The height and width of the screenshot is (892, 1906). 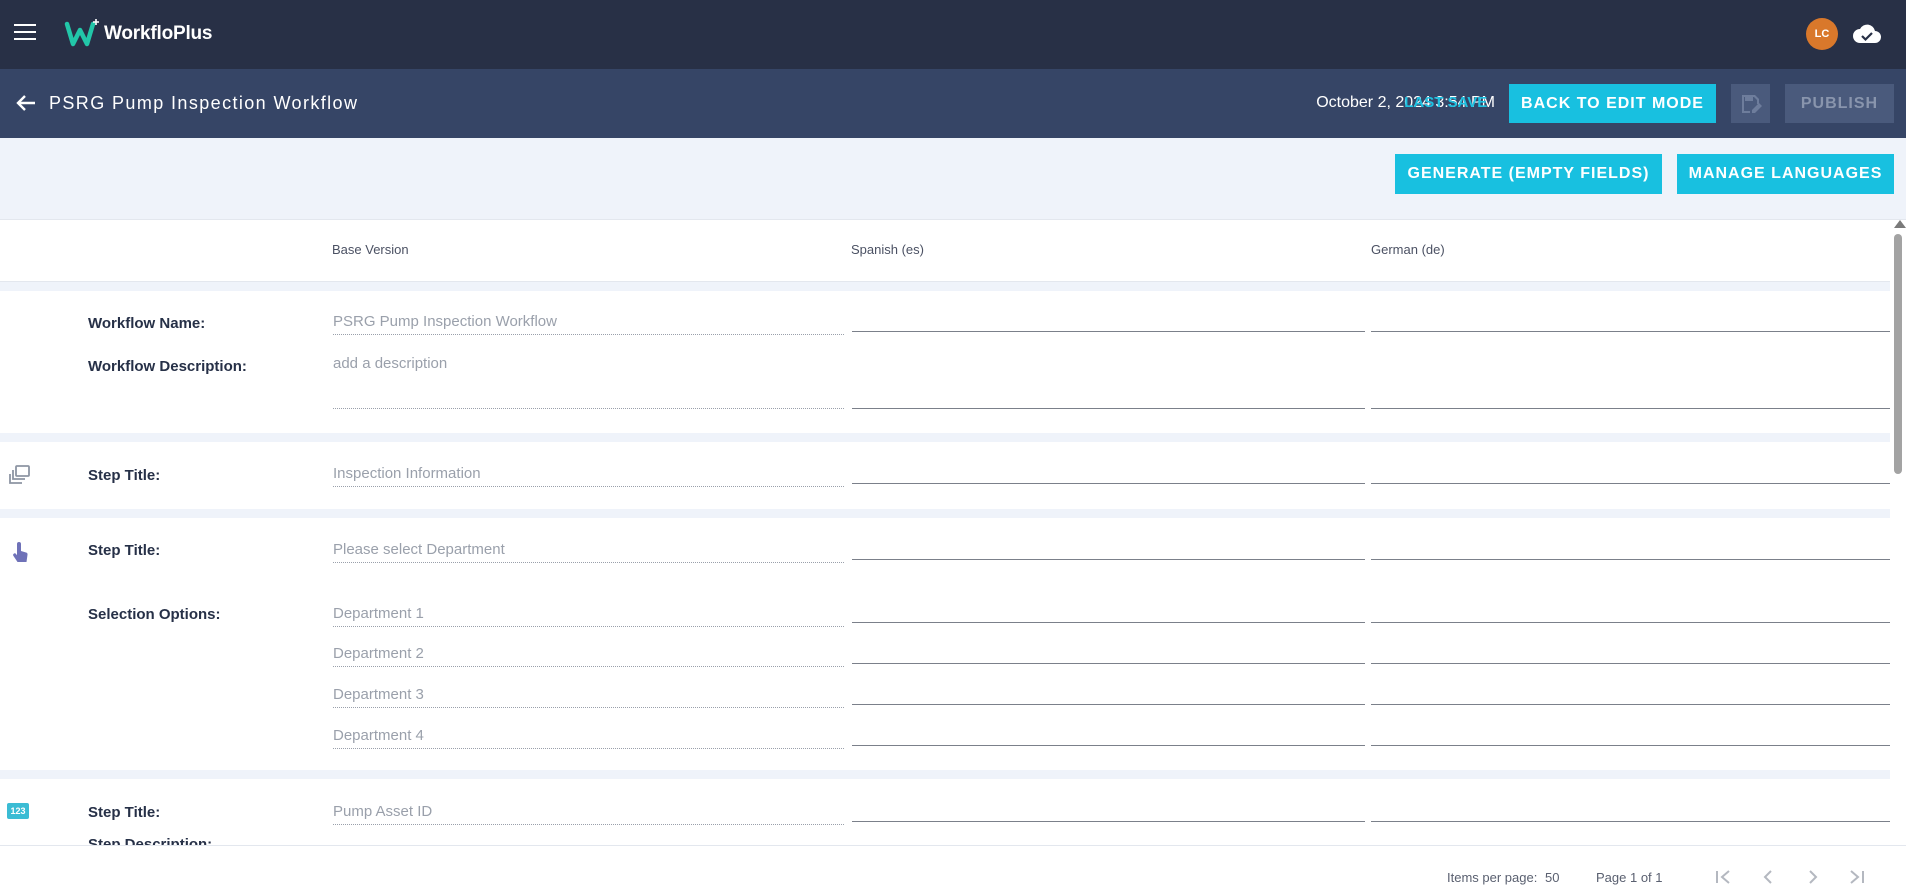 I want to click on column-header-row: Base Version Spanish (es) German (de), so click(x=945, y=251).